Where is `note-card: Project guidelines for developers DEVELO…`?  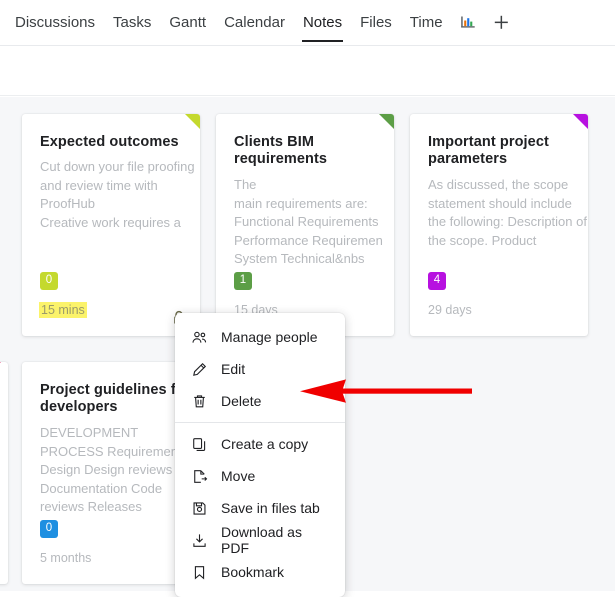 note-card: Project guidelines for developers DEVELO… is located at coordinates (111, 473).